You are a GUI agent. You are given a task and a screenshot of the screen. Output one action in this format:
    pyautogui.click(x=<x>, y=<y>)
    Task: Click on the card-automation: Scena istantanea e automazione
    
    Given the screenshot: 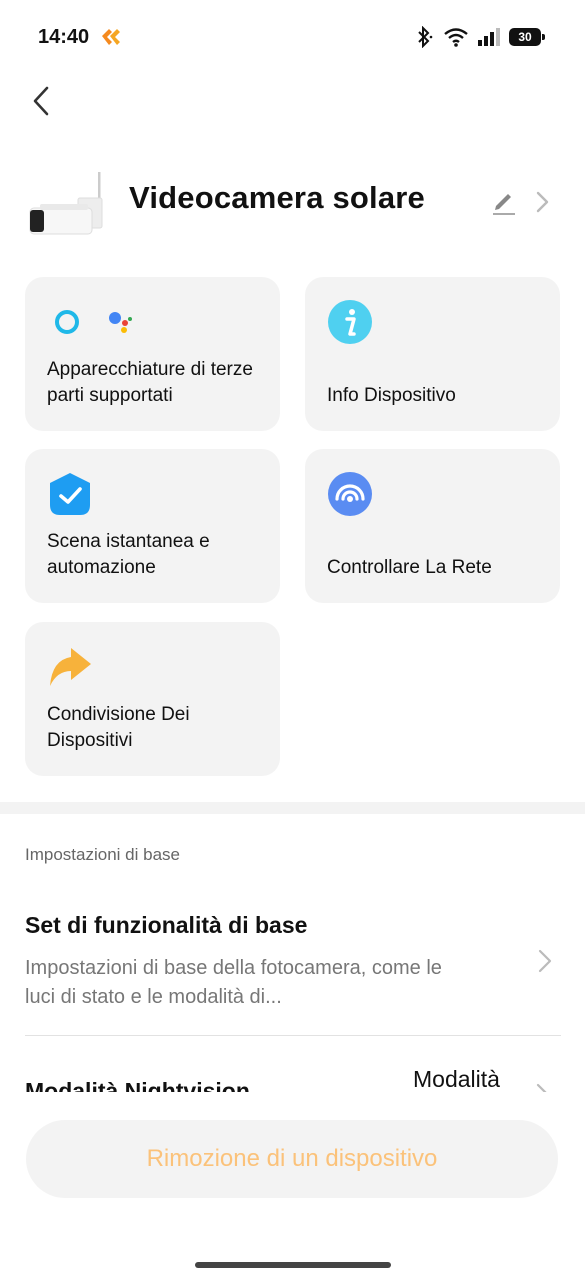 What is the action you would take?
    pyautogui.click(x=152, y=526)
    